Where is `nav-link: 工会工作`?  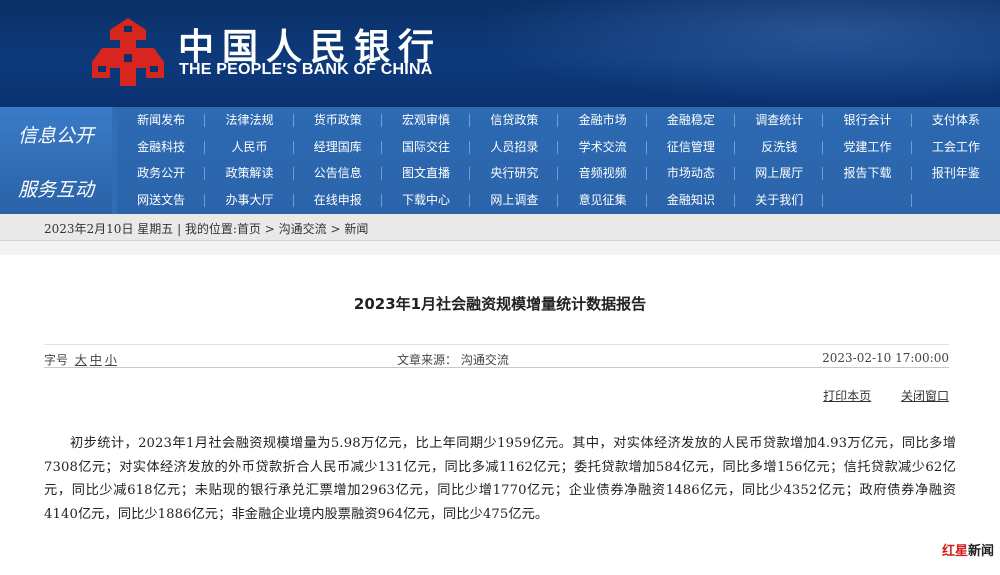
nav-link: 工会工作 is located at coordinates (956, 147).